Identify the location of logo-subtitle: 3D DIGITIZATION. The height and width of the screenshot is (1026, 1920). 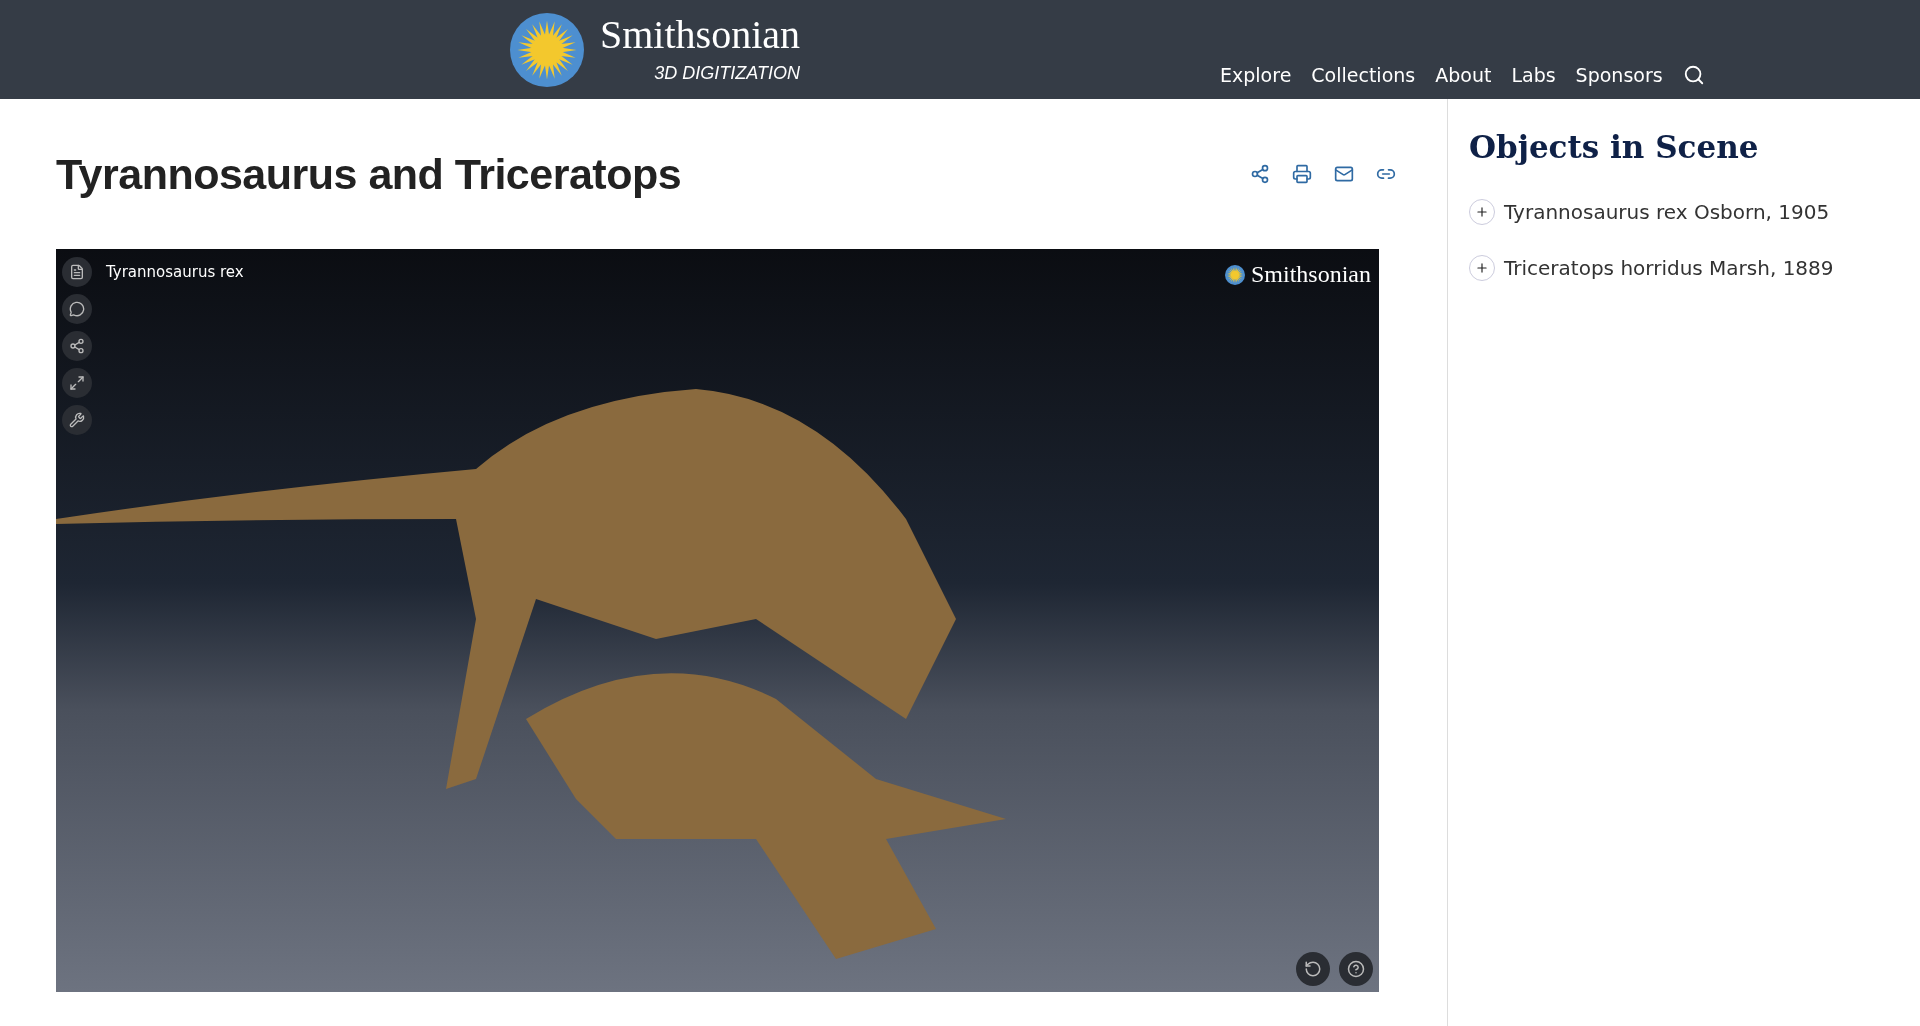
(727, 73).